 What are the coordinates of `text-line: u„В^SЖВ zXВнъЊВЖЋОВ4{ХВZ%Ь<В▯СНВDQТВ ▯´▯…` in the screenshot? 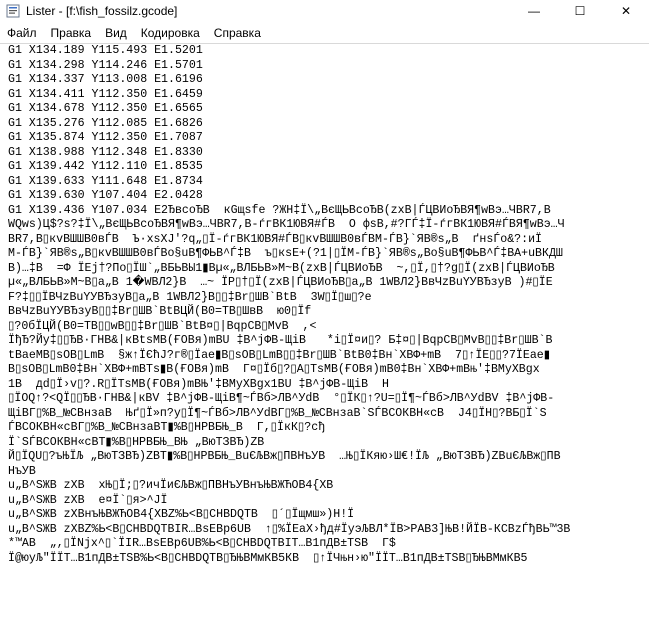 It's located at (181, 514).